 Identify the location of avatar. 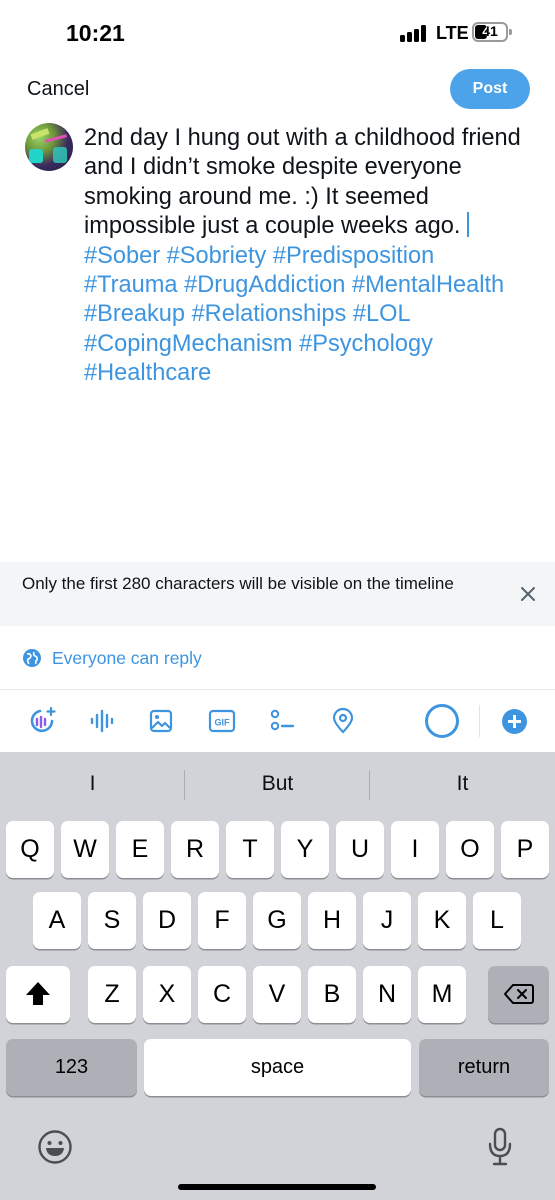
(49, 147).